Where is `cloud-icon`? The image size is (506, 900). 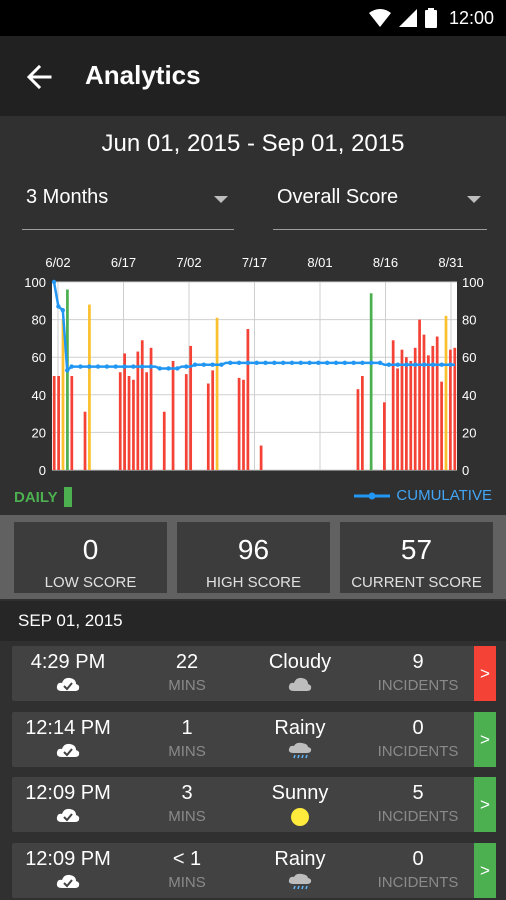 cloud-icon is located at coordinates (300, 684).